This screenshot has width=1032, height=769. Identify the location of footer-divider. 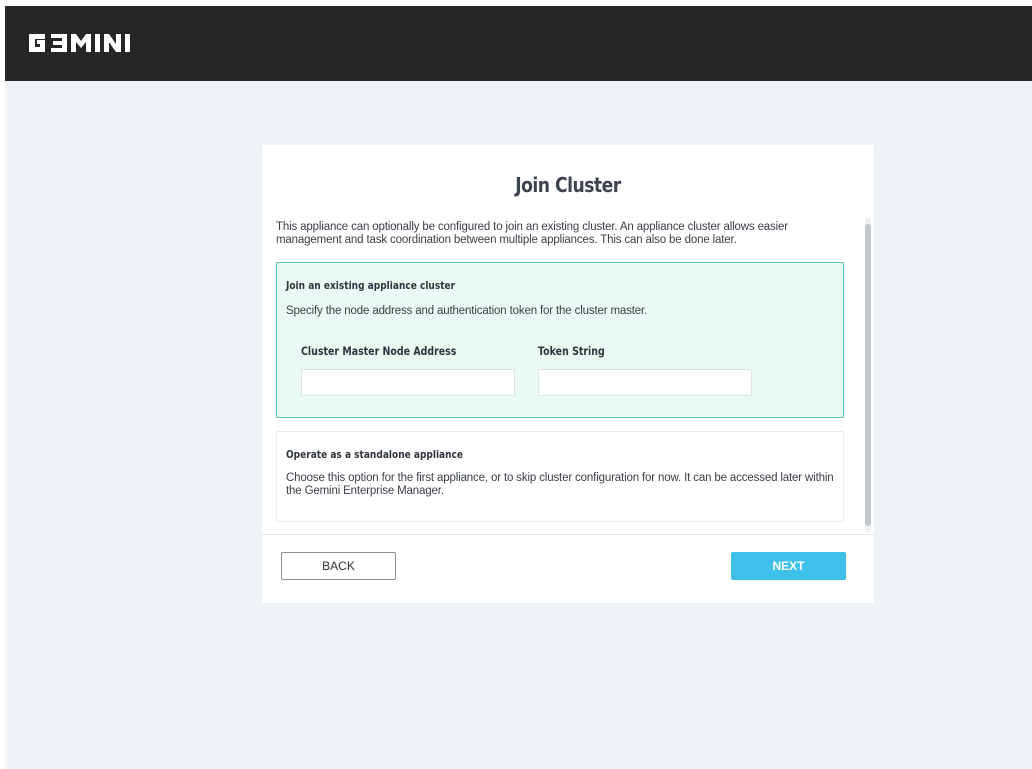
(568, 534).